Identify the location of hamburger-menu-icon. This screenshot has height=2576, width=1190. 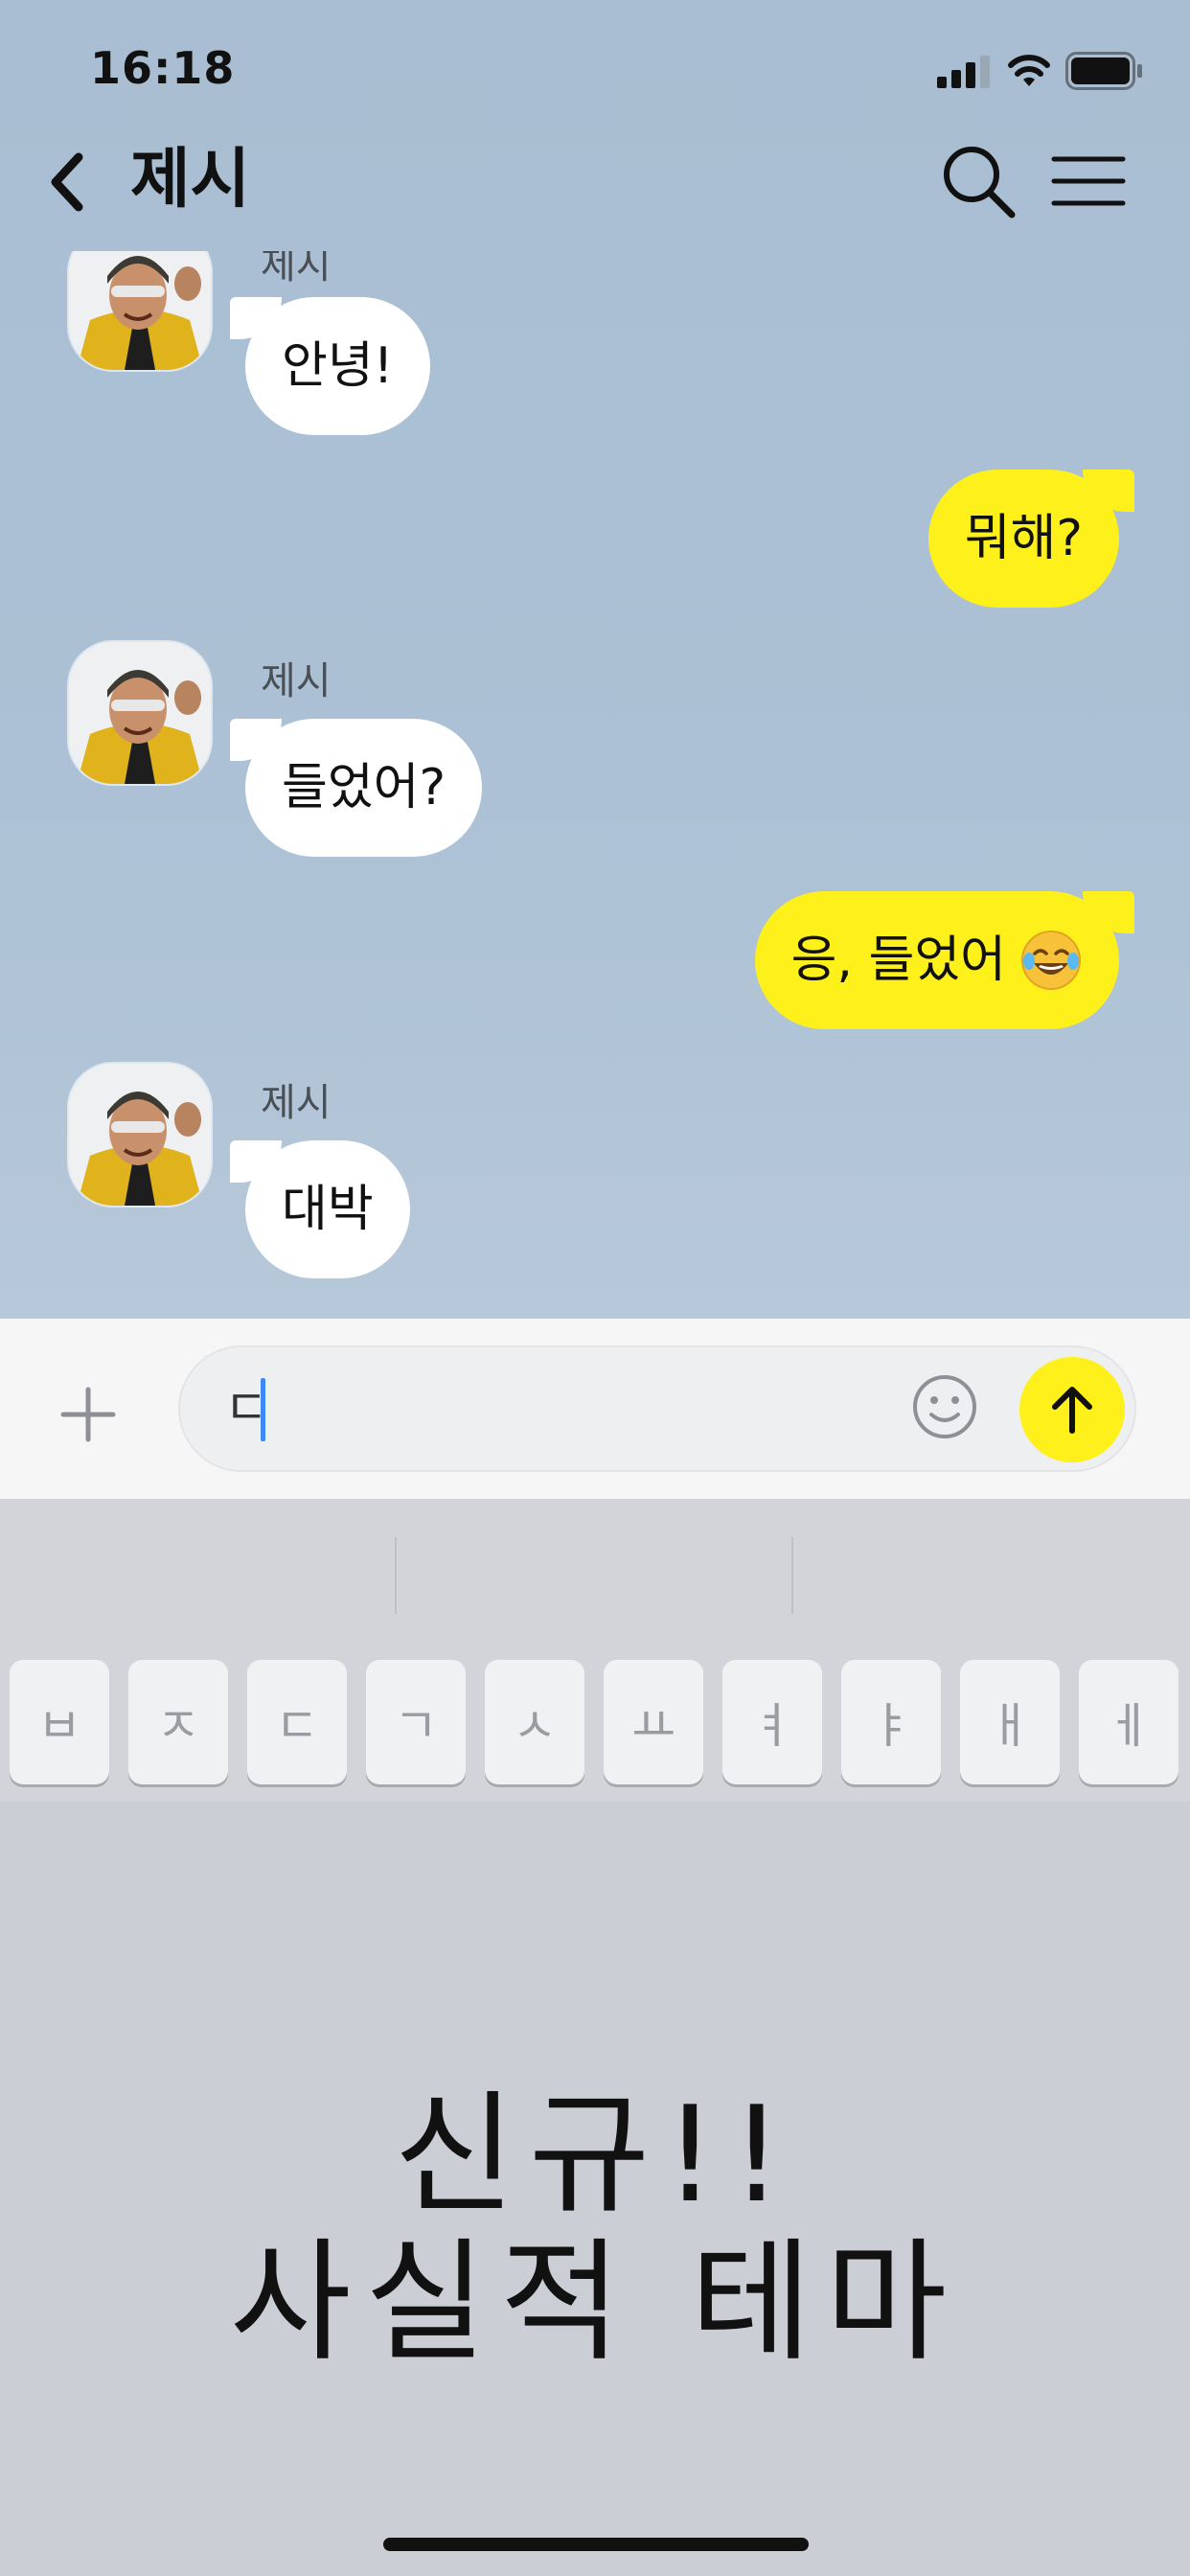
(1089, 181).